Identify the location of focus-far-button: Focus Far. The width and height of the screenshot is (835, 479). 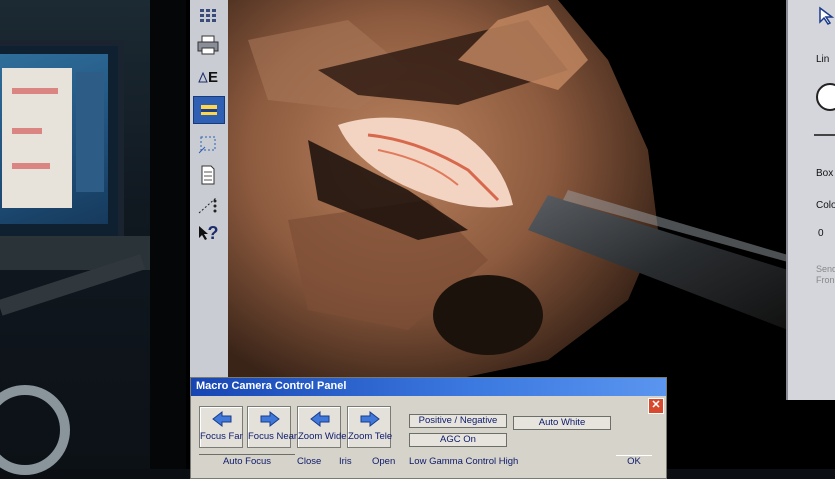
(221, 427).